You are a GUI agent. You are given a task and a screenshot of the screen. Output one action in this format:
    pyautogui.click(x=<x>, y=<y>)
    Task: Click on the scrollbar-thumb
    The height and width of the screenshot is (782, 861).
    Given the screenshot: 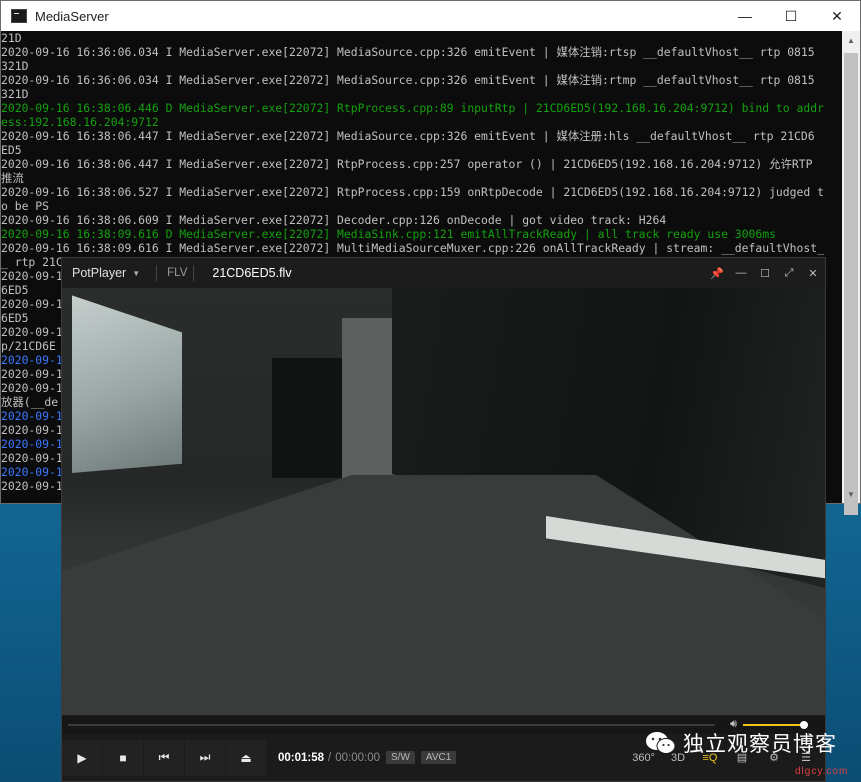 What is the action you would take?
    pyautogui.click(x=851, y=284)
    